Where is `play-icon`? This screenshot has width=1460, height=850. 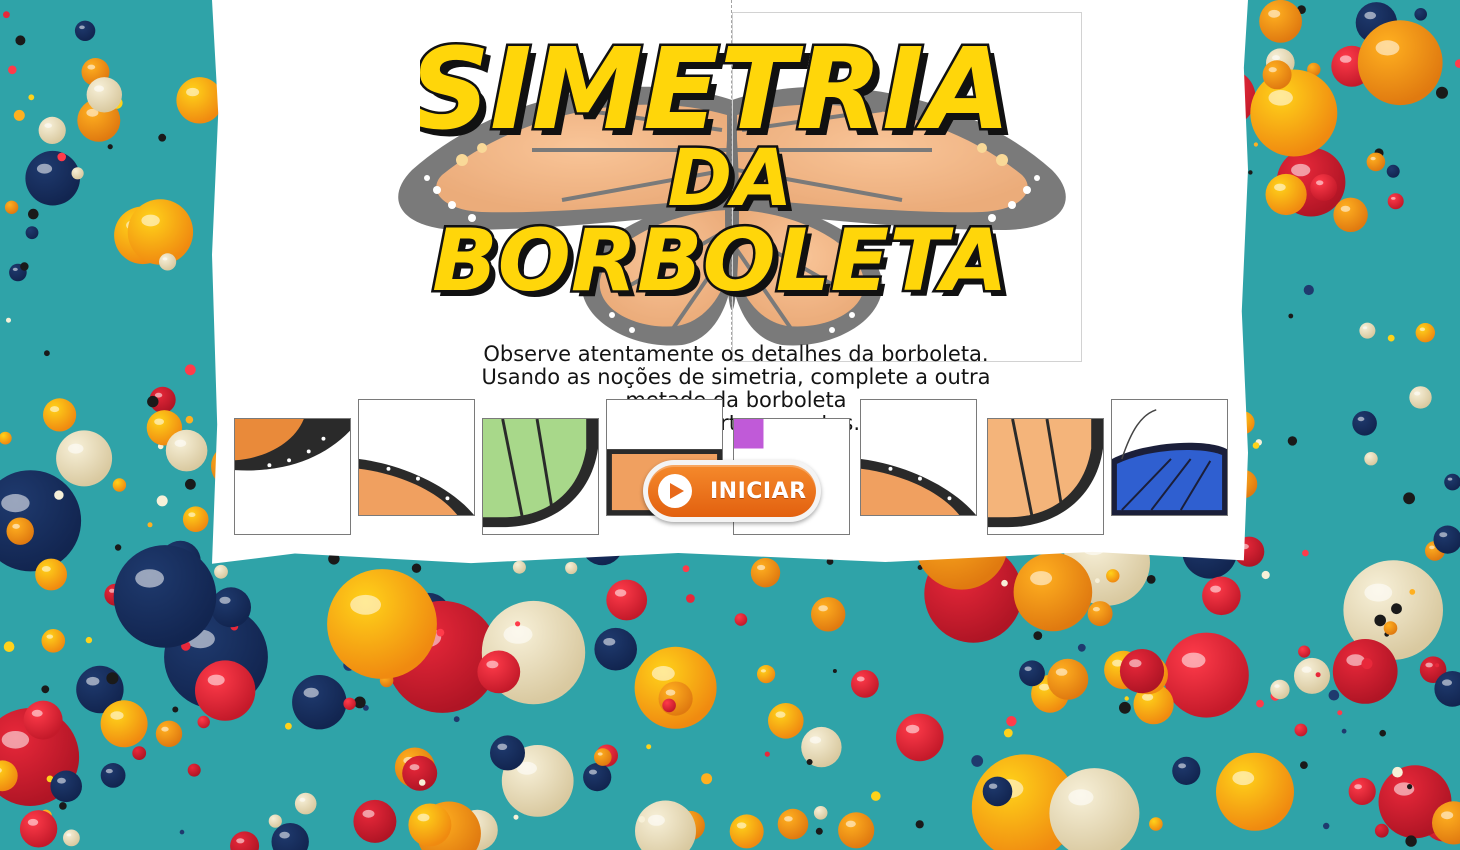 play-icon is located at coordinates (675, 491).